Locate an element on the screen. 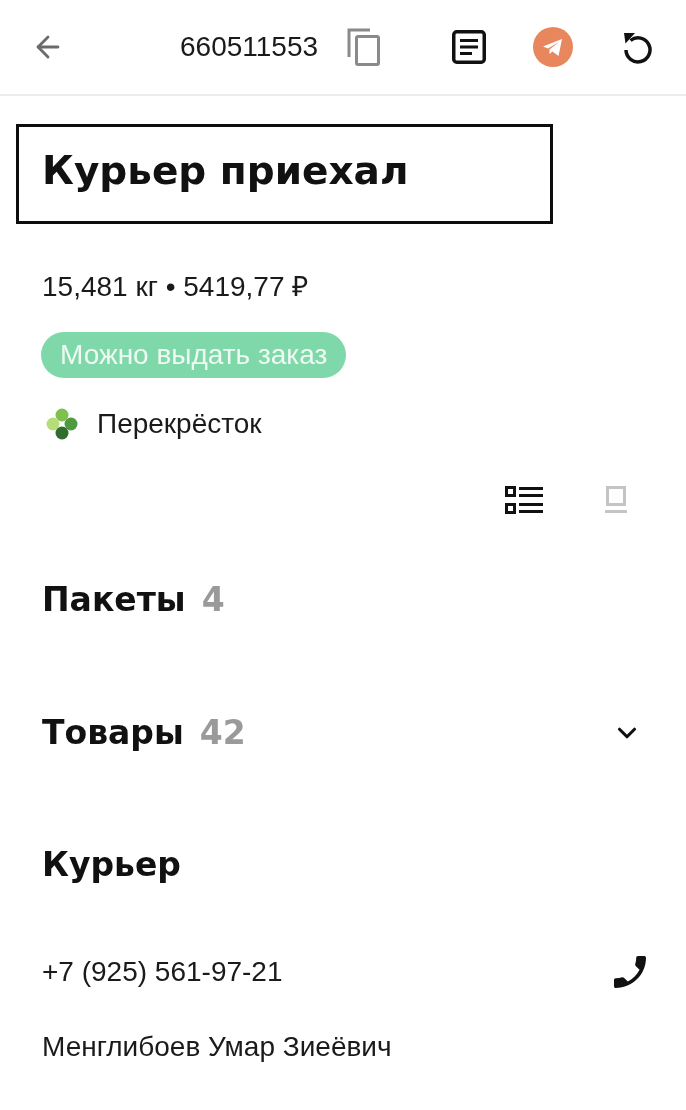 The width and height of the screenshot is (686, 1110). document-icon is located at coordinates (469, 47).